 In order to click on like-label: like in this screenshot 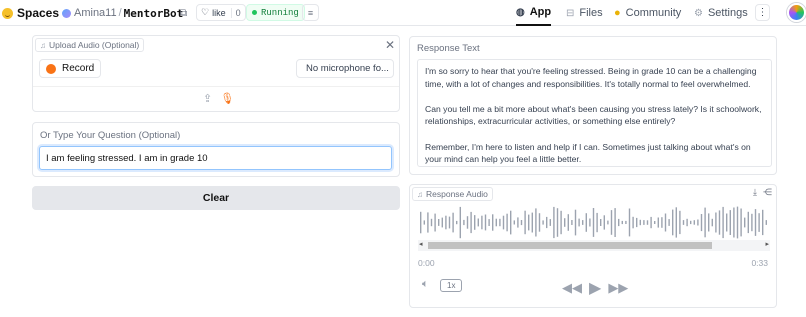, I will do `click(219, 12)`.